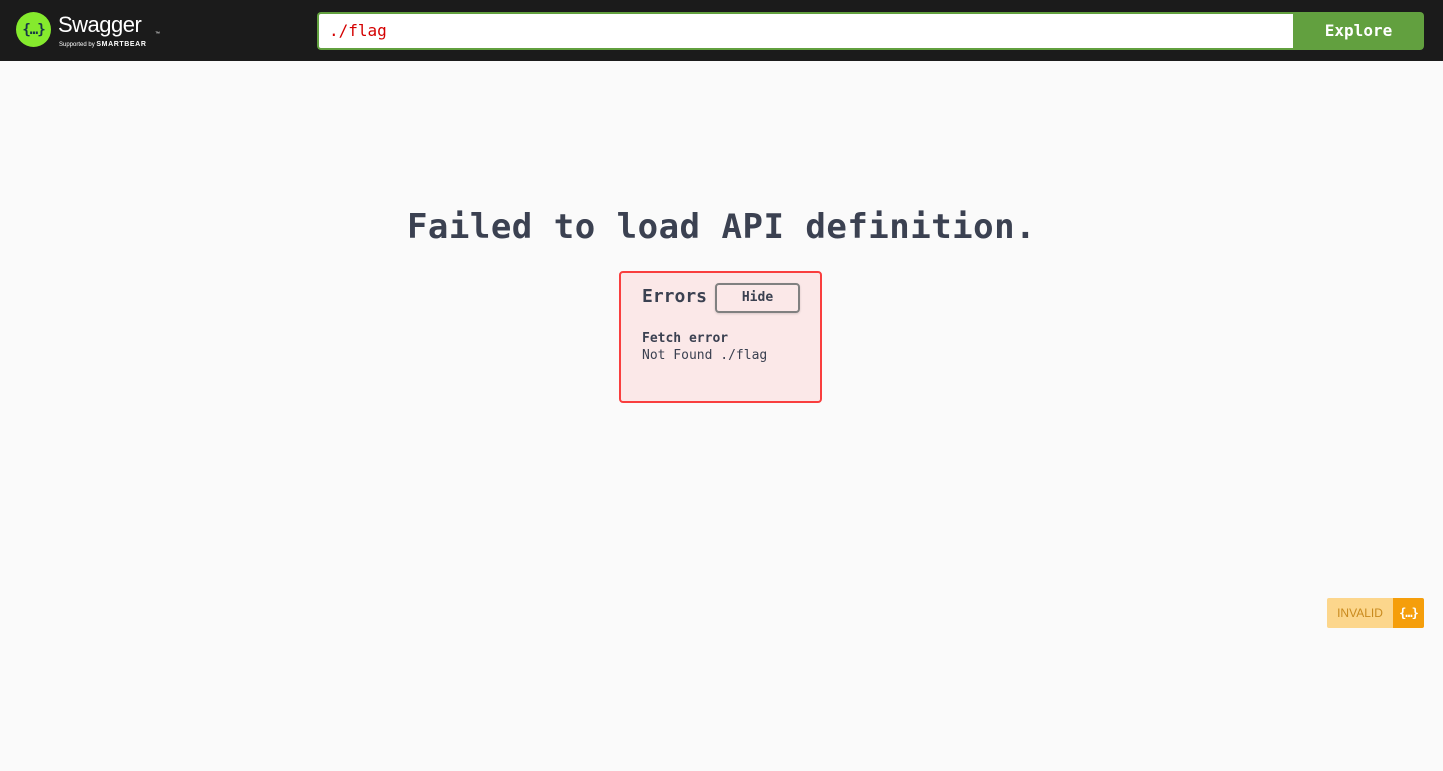  Describe the element at coordinates (100, 24) in the screenshot. I see `brand-name: Swagger` at that location.